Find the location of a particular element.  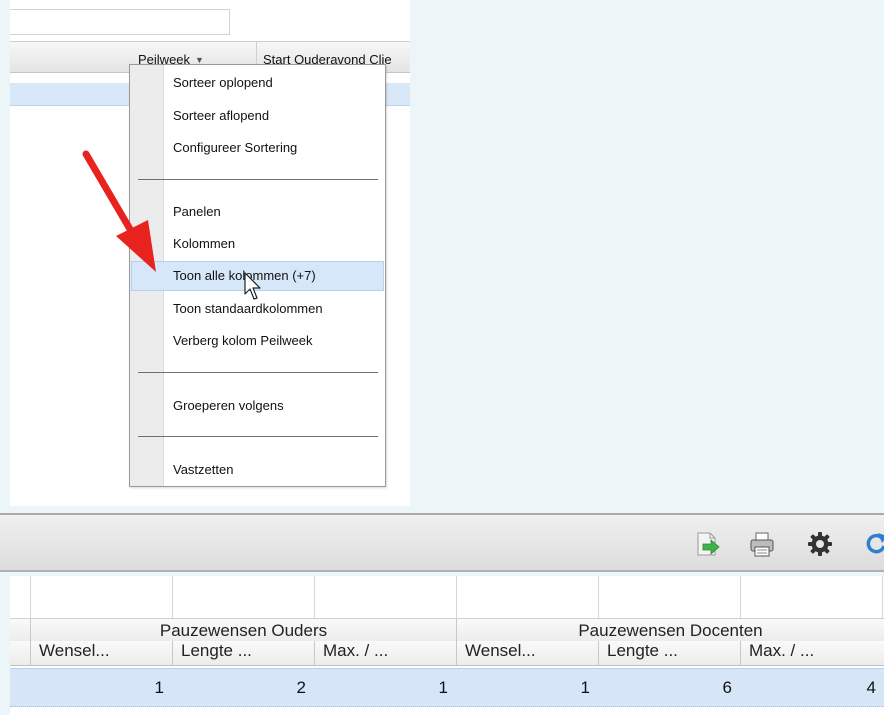

table-cell: 4 is located at coordinates (812, 687).